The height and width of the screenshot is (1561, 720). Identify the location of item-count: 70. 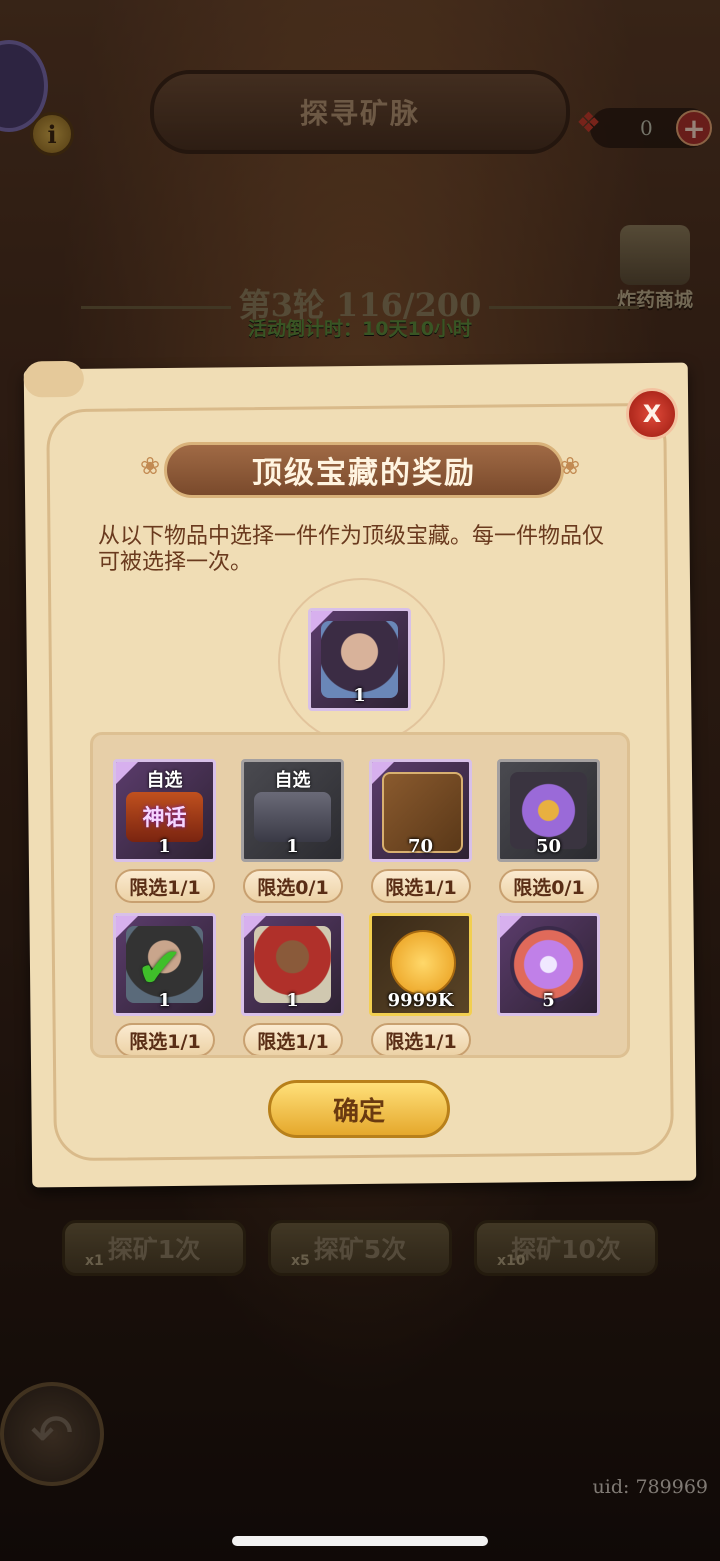
(420, 846).